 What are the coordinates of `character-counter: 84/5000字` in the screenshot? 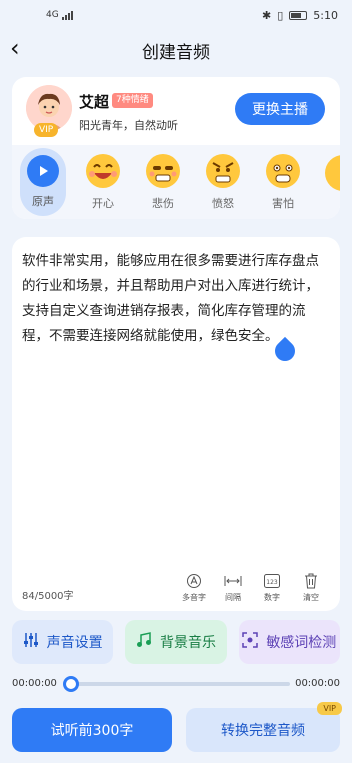 It's located at (48, 596).